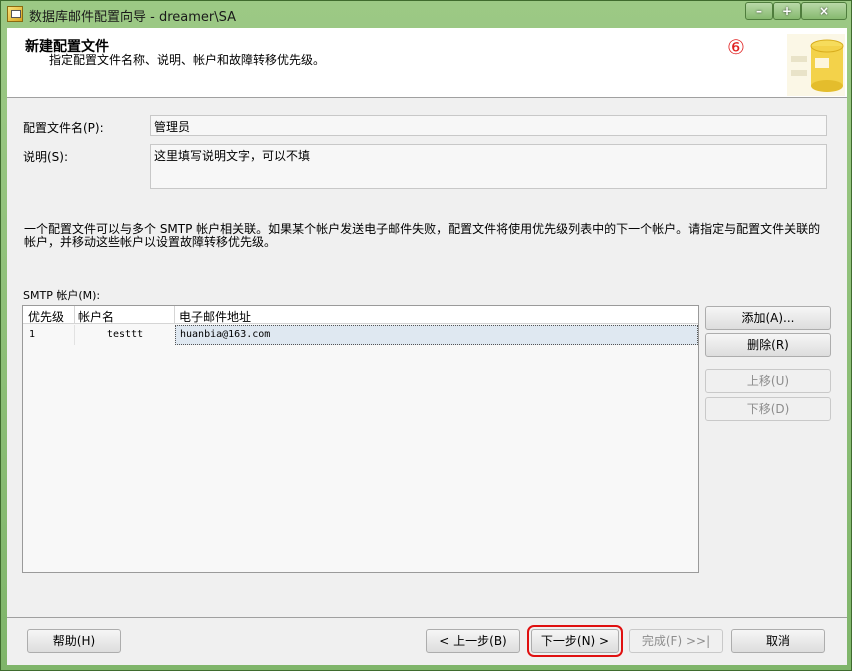 Image resolution: width=852 pixels, height=671 pixels. What do you see at coordinates (488, 166) in the screenshot?
I see `description-field: 这里填写说明文字，可以不填` at bounding box center [488, 166].